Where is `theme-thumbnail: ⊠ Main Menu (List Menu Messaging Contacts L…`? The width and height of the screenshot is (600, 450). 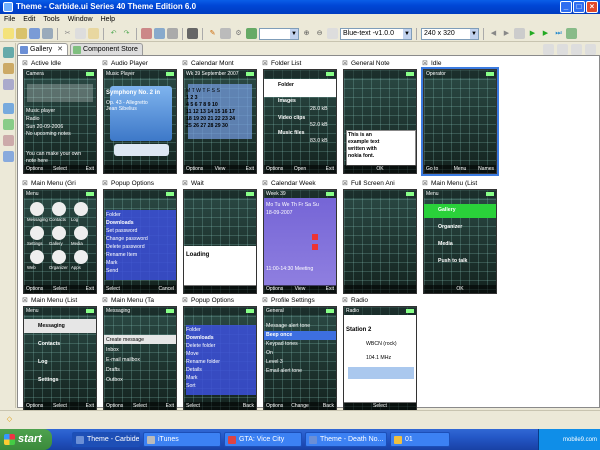
theme-thumbnail: ⊠ Main Menu (List Menu Messaging Contacts L… is located at coordinates (60, 354).